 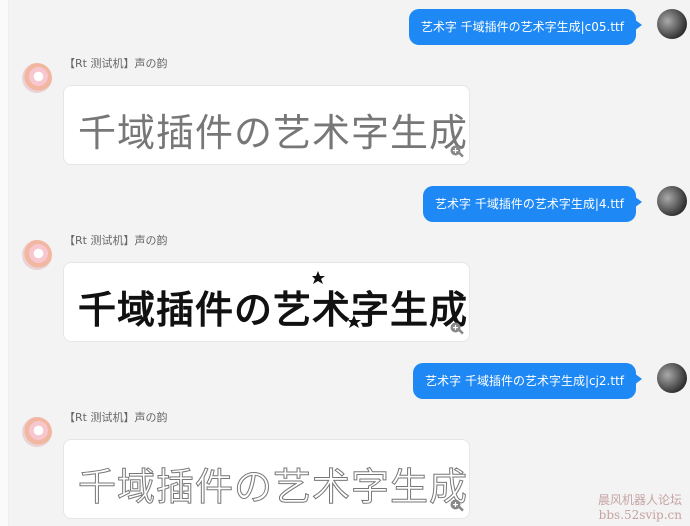 What do you see at coordinates (532, 204) in the screenshot?
I see `message-bubble: 艺术字 千域插件の艺术字生成|4.ttf` at bounding box center [532, 204].